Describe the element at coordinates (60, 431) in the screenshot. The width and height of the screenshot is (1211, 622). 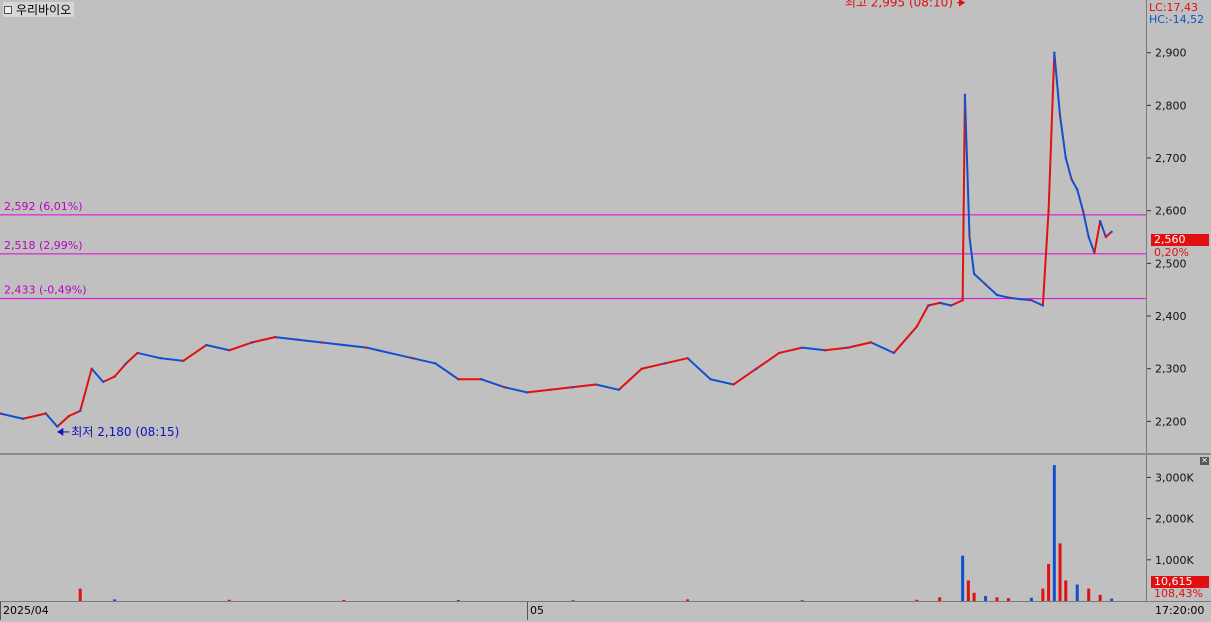
I see `low-arrow-head` at that location.